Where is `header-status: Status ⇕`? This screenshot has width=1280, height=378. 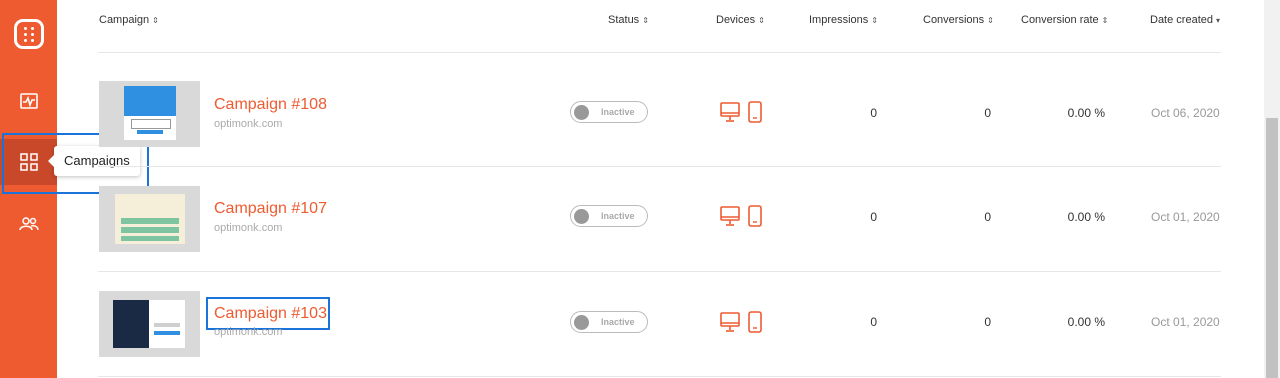 header-status: Status ⇕ is located at coordinates (628, 20).